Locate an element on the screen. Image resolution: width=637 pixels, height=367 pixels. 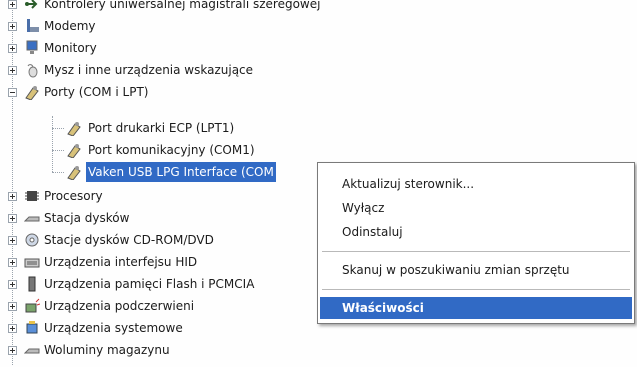
menu-item-properties: Właściwości is located at coordinates (476, 308).